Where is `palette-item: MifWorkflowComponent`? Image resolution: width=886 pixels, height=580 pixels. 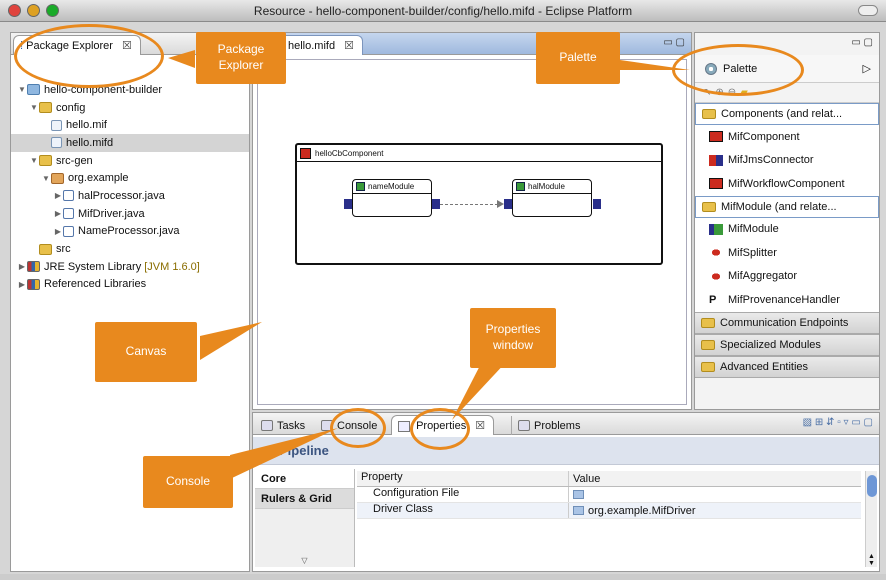 palette-item: MifWorkflowComponent is located at coordinates (787, 184).